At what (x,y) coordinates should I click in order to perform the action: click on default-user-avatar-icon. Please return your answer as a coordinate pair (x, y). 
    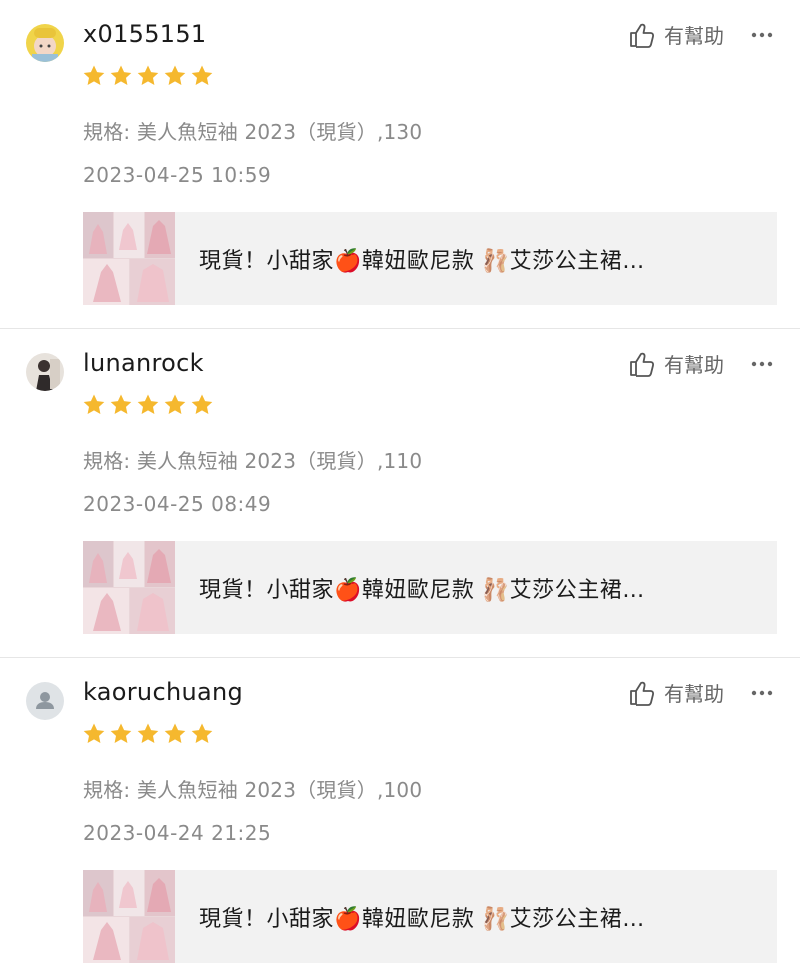
    Looking at the image, I should click on (45, 701).